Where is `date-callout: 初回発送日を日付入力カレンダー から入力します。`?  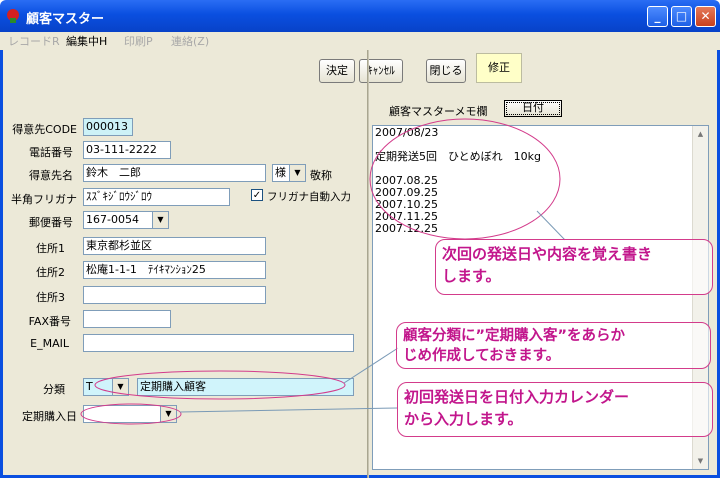
date-callout: 初回発送日を日付入力カレンダー から入力します。 is located at coordinates (555, 409).